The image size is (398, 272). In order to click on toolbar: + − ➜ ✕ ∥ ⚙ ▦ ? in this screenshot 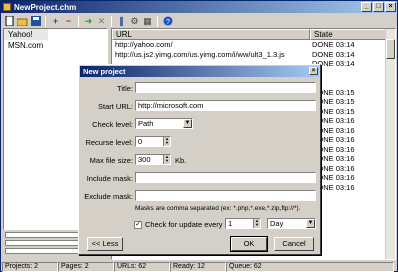, I will do `click(199, 21)`.